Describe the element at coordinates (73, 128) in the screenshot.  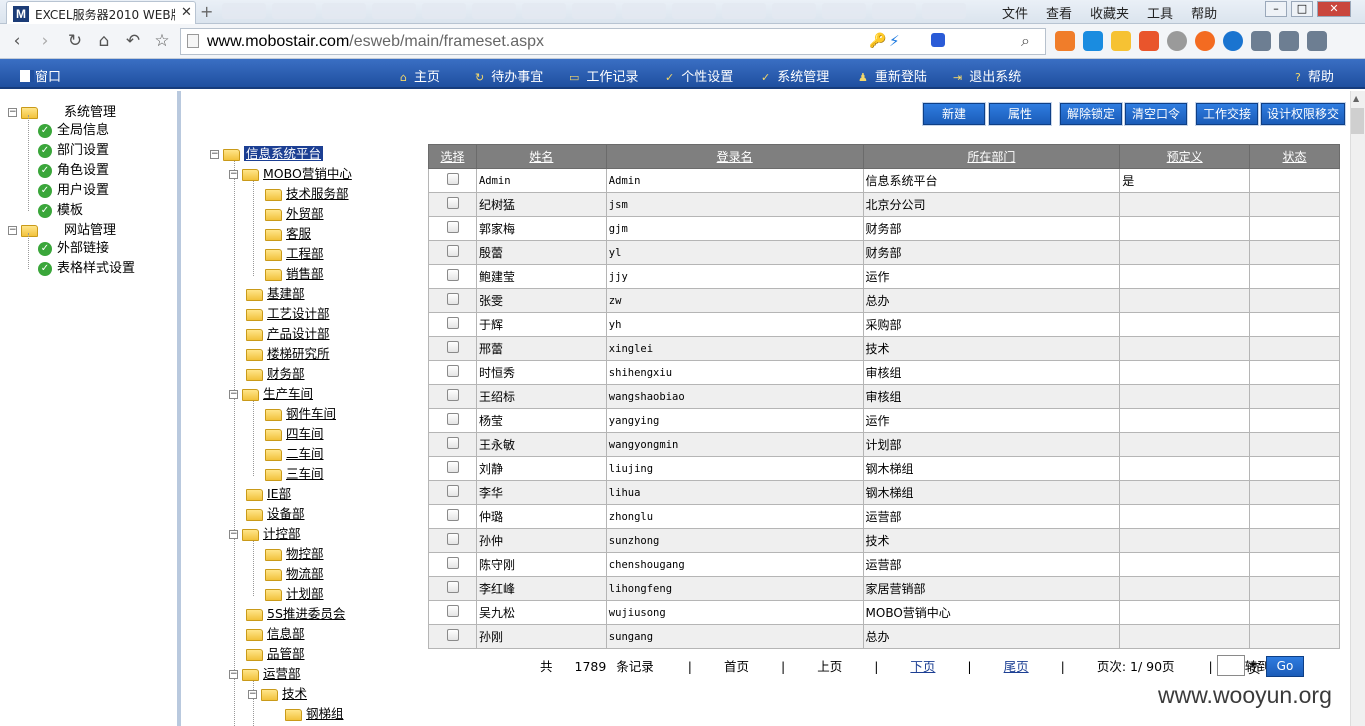
I see `sidebar-item-global-info: ✓ 全局信息` at that location.